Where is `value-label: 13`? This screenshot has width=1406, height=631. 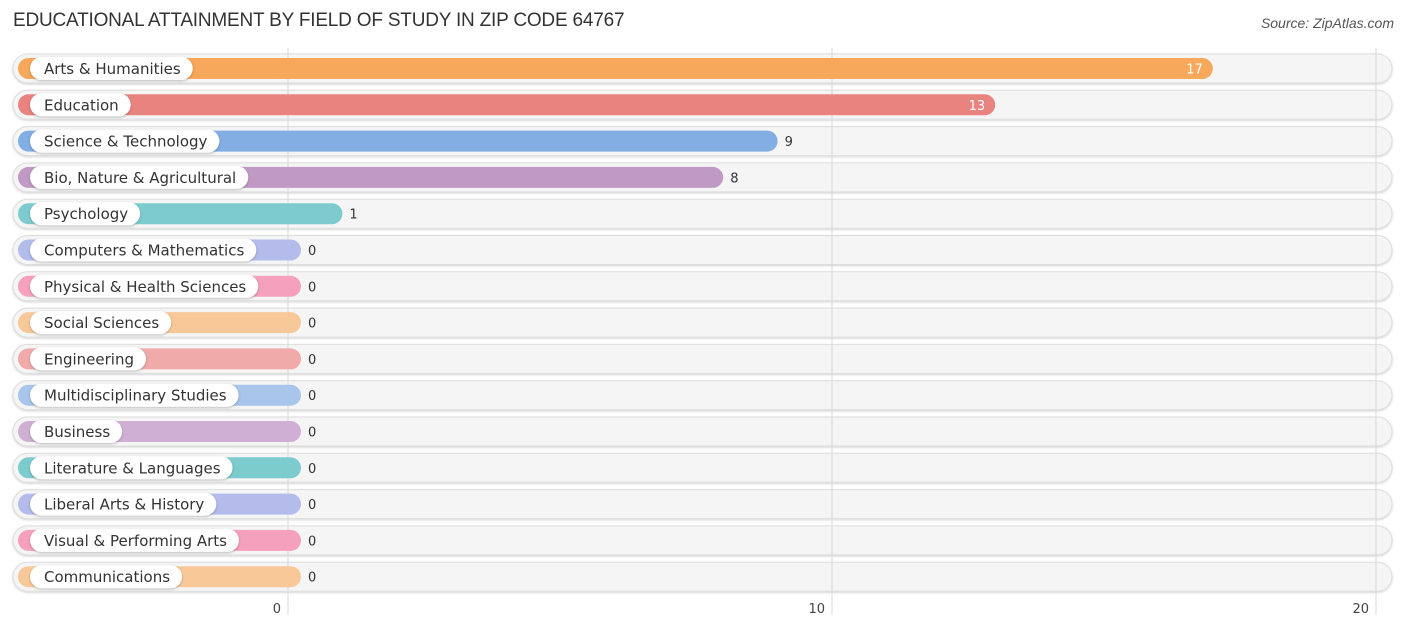 value-label: 13 is located at coordinates (977, 106).